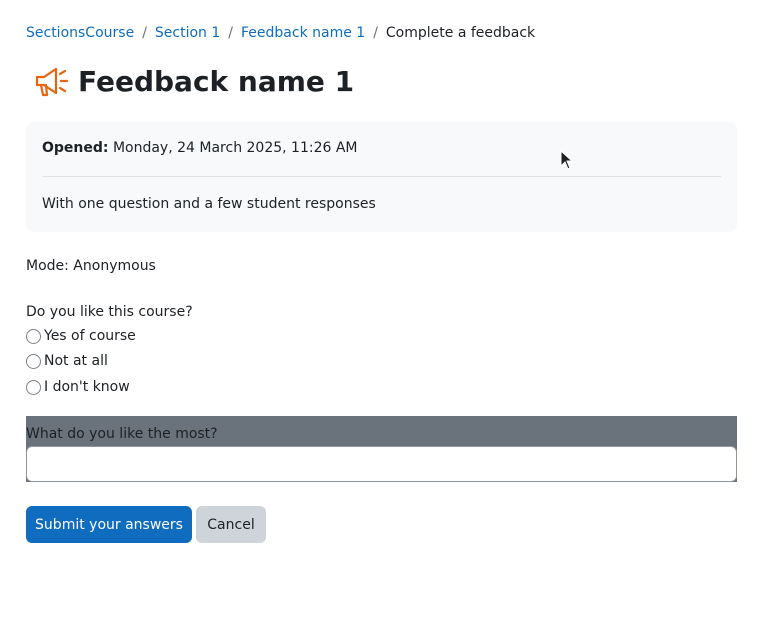 The image size is (758, 623). I want to click on cancel-button: Cancel, so click(231, 524).